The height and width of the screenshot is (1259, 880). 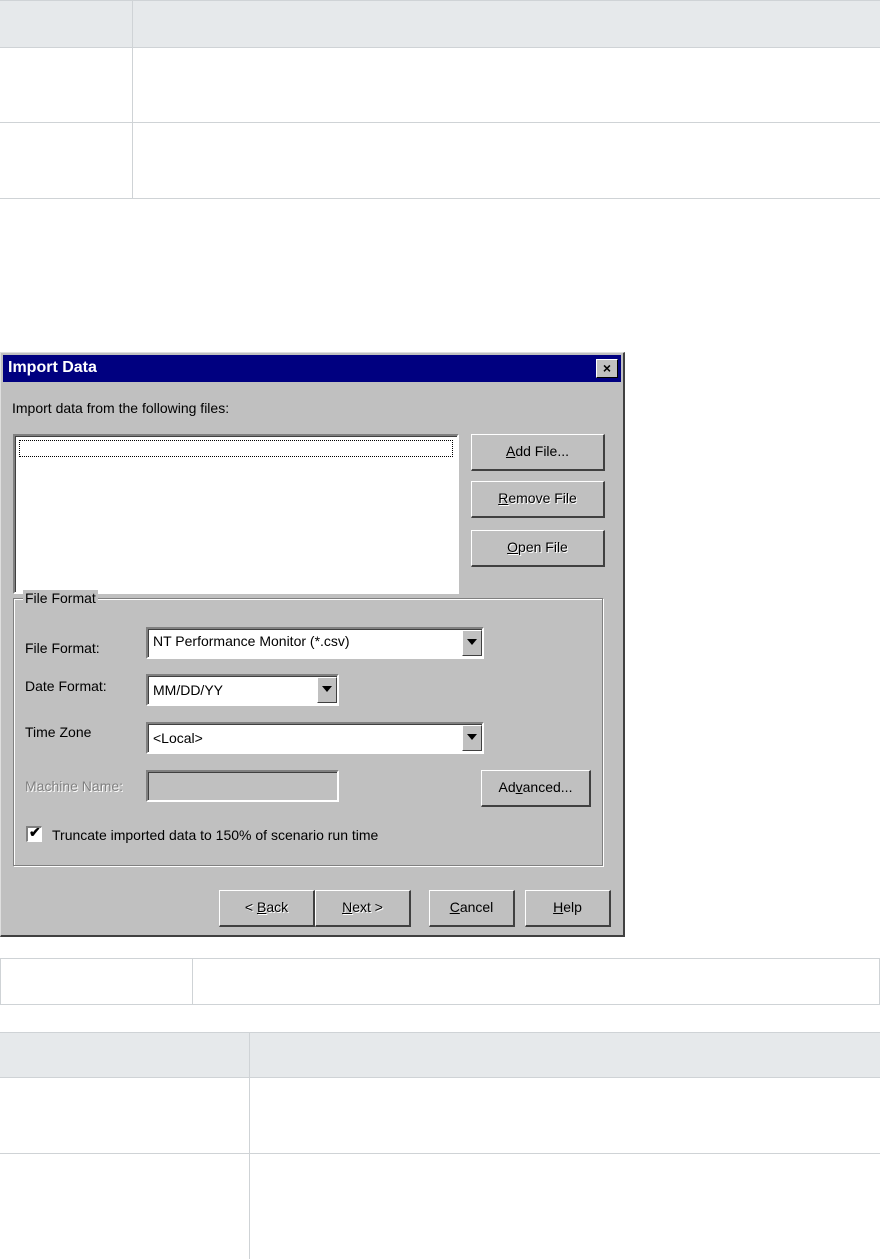 What do you see at coordinates (188, 690) in the screenshot?
I see `date-format-value: MM/DD/YY` at bounding box center [188, 690].